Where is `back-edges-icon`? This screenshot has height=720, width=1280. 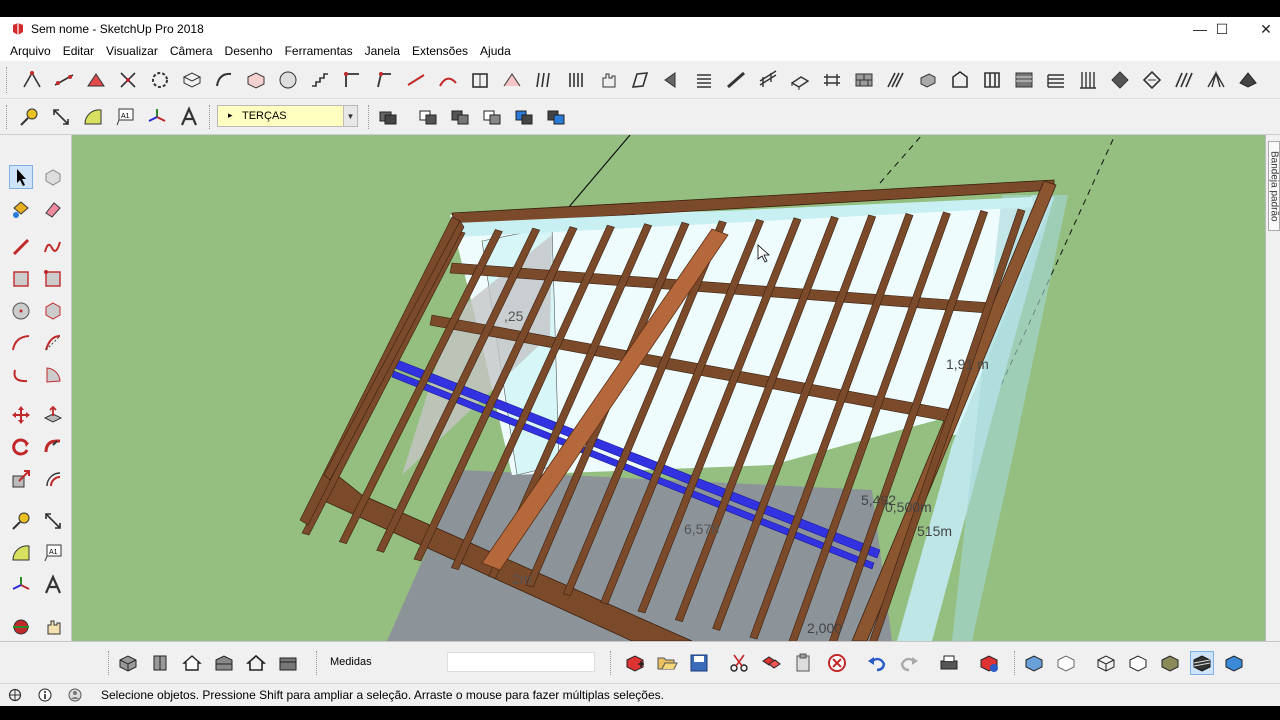 back-edges-icon is located at coordinates (1066, 663).